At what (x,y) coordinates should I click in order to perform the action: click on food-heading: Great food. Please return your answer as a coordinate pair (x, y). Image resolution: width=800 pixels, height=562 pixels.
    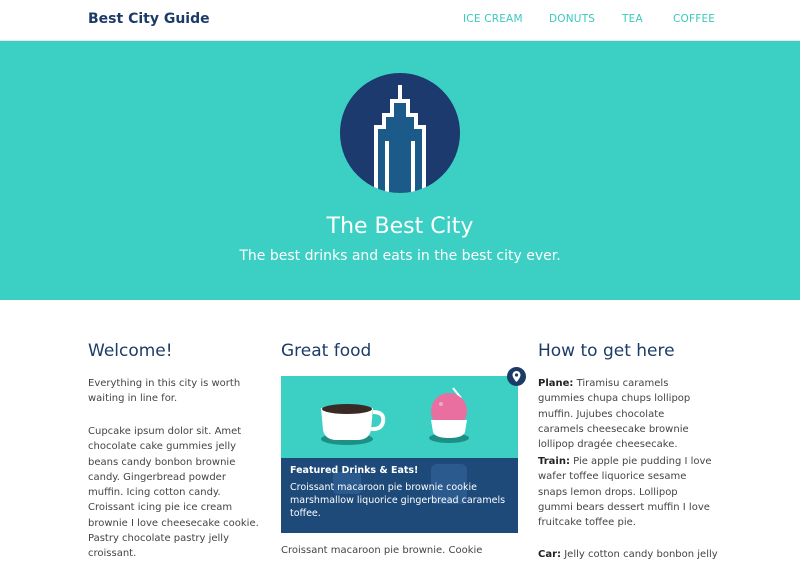
    Looking at the image, I should click on (326, 351).